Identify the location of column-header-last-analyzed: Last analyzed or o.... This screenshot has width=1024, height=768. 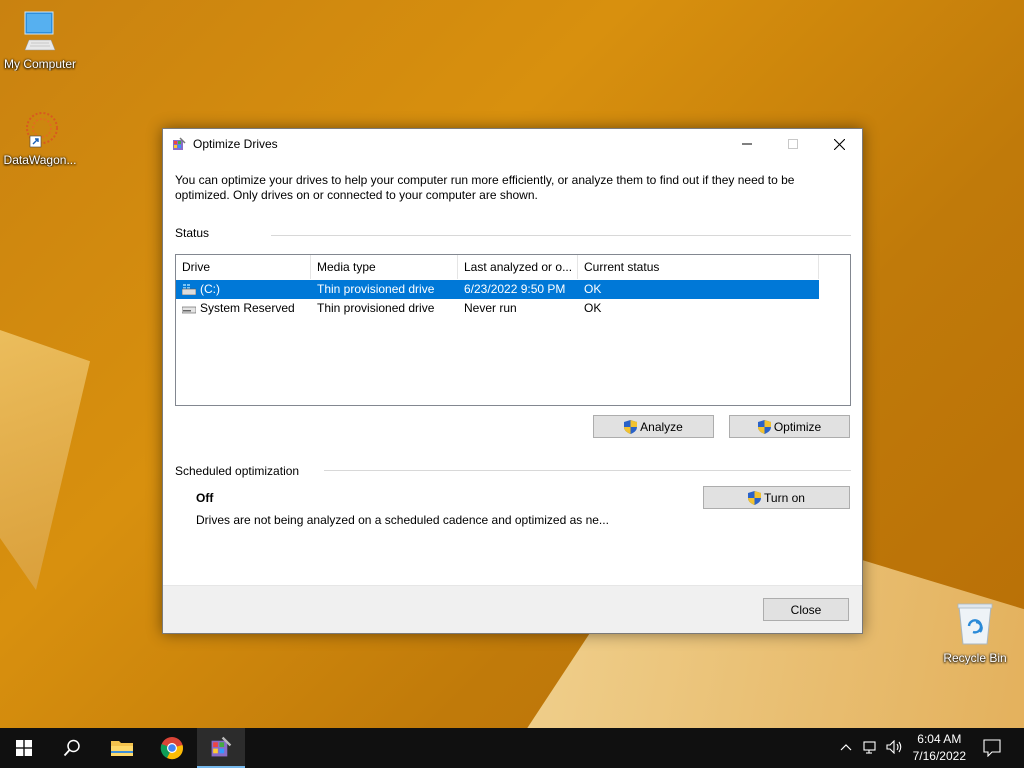
(518, 267).